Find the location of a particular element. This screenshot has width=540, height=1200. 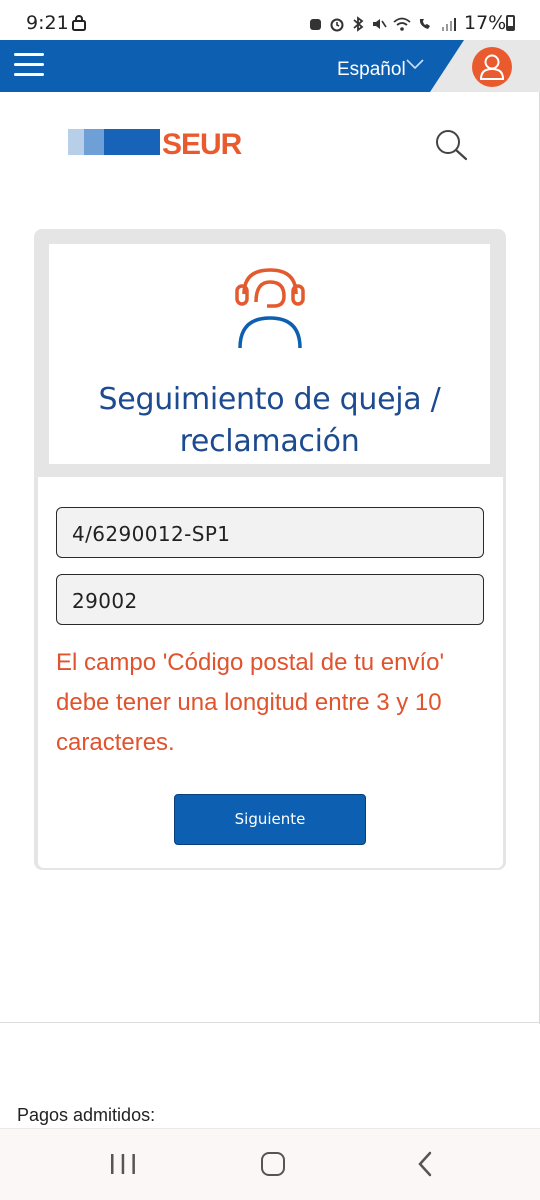

user-account-button is located at coordinates (492, 67).